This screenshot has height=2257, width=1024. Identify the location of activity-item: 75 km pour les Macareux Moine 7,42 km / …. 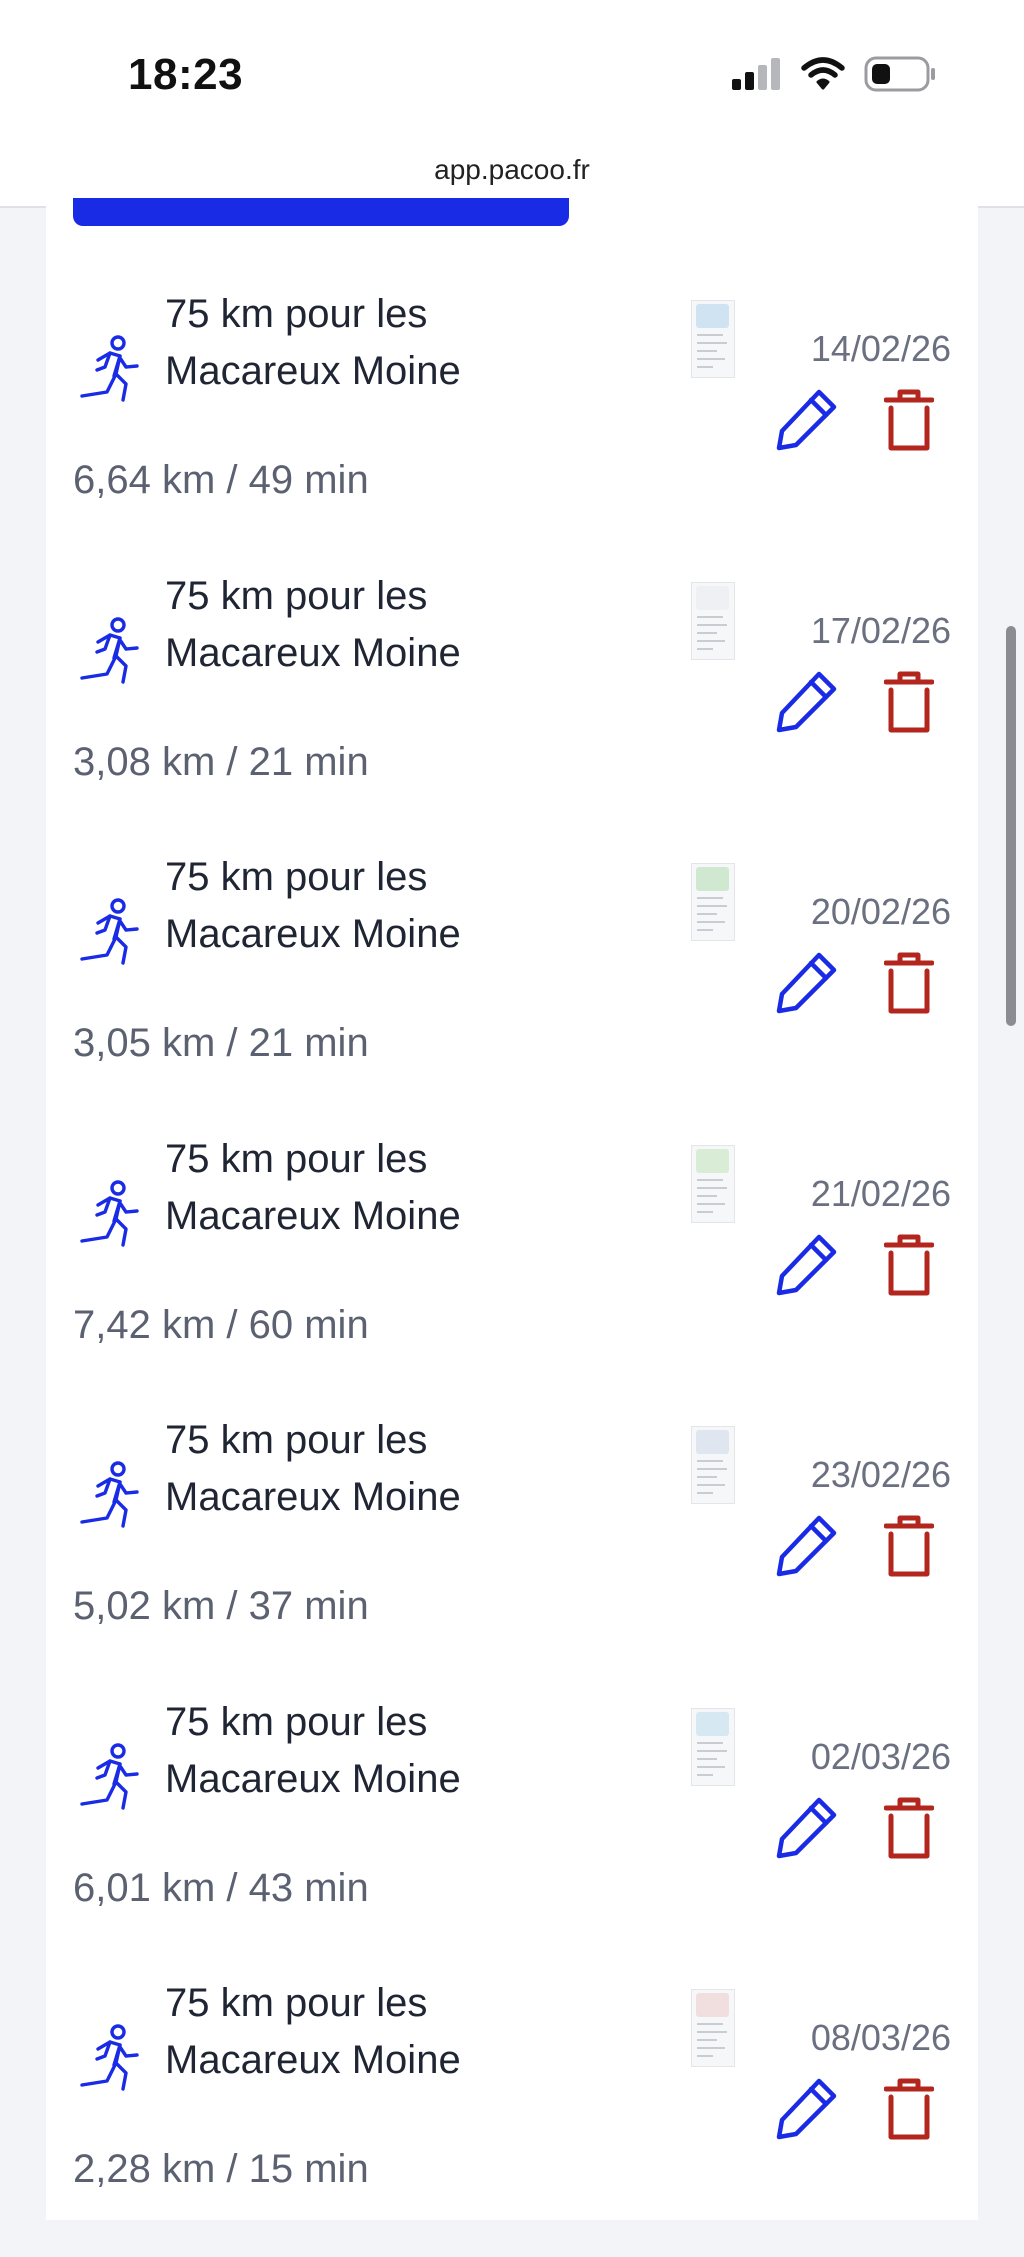
(512, 1272).